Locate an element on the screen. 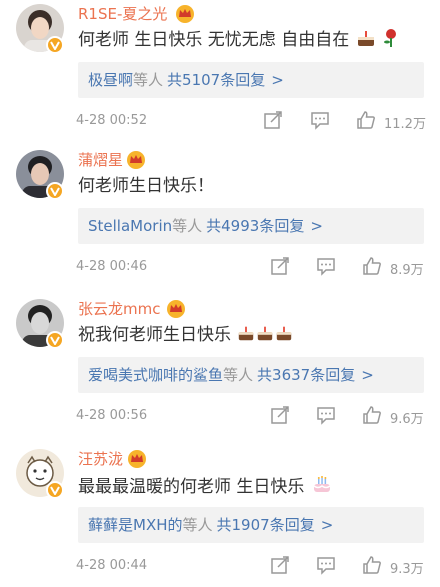  username: R1SE-夏之光 is located at coordinates (122, 14).